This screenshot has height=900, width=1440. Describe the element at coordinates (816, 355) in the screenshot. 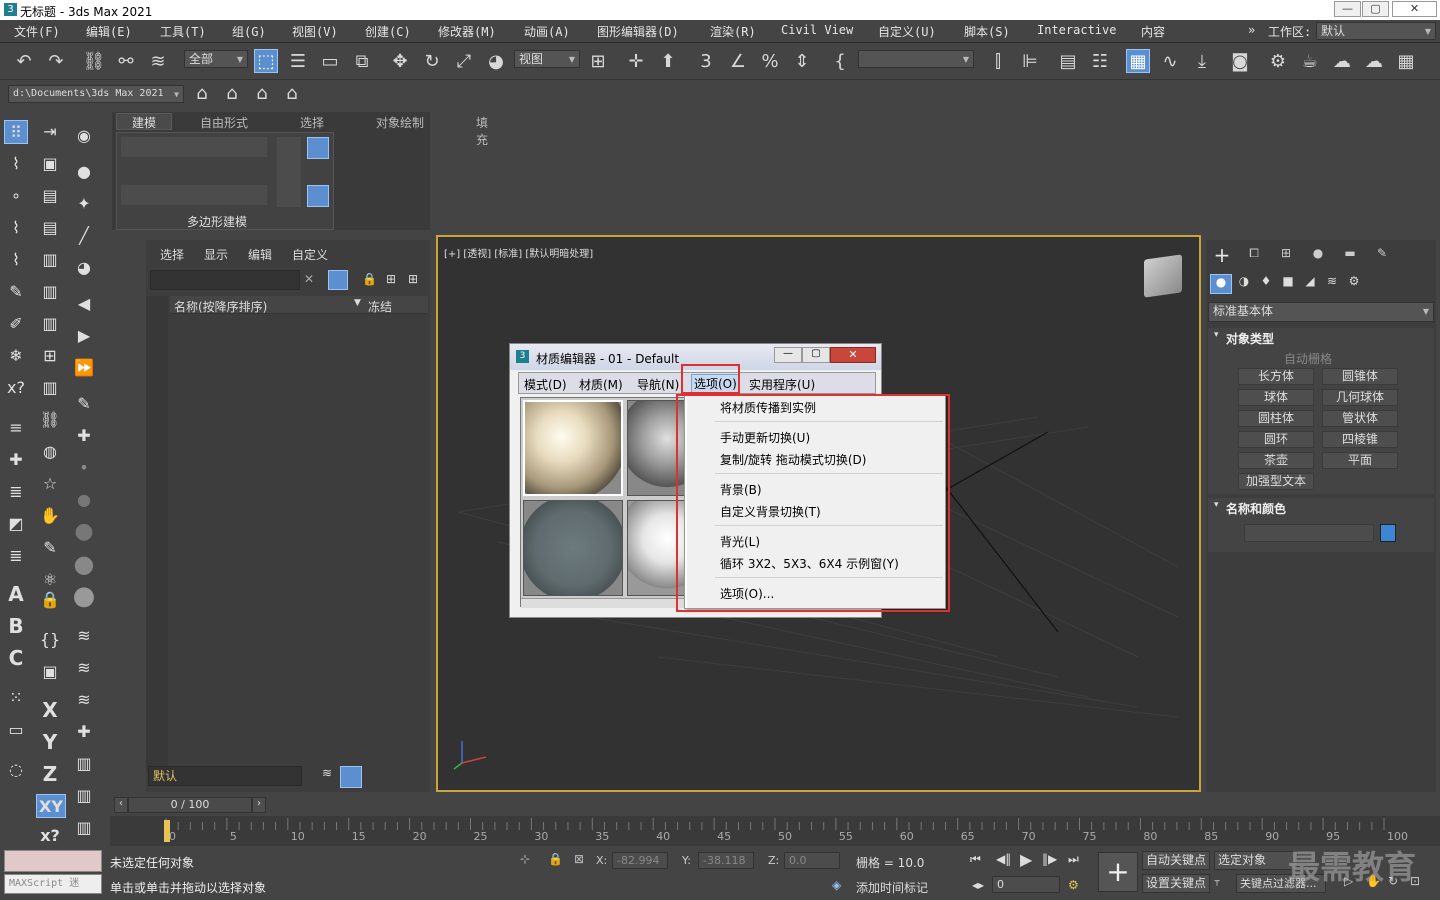

I see `material-editor-maximize-button: ▢` at that location.